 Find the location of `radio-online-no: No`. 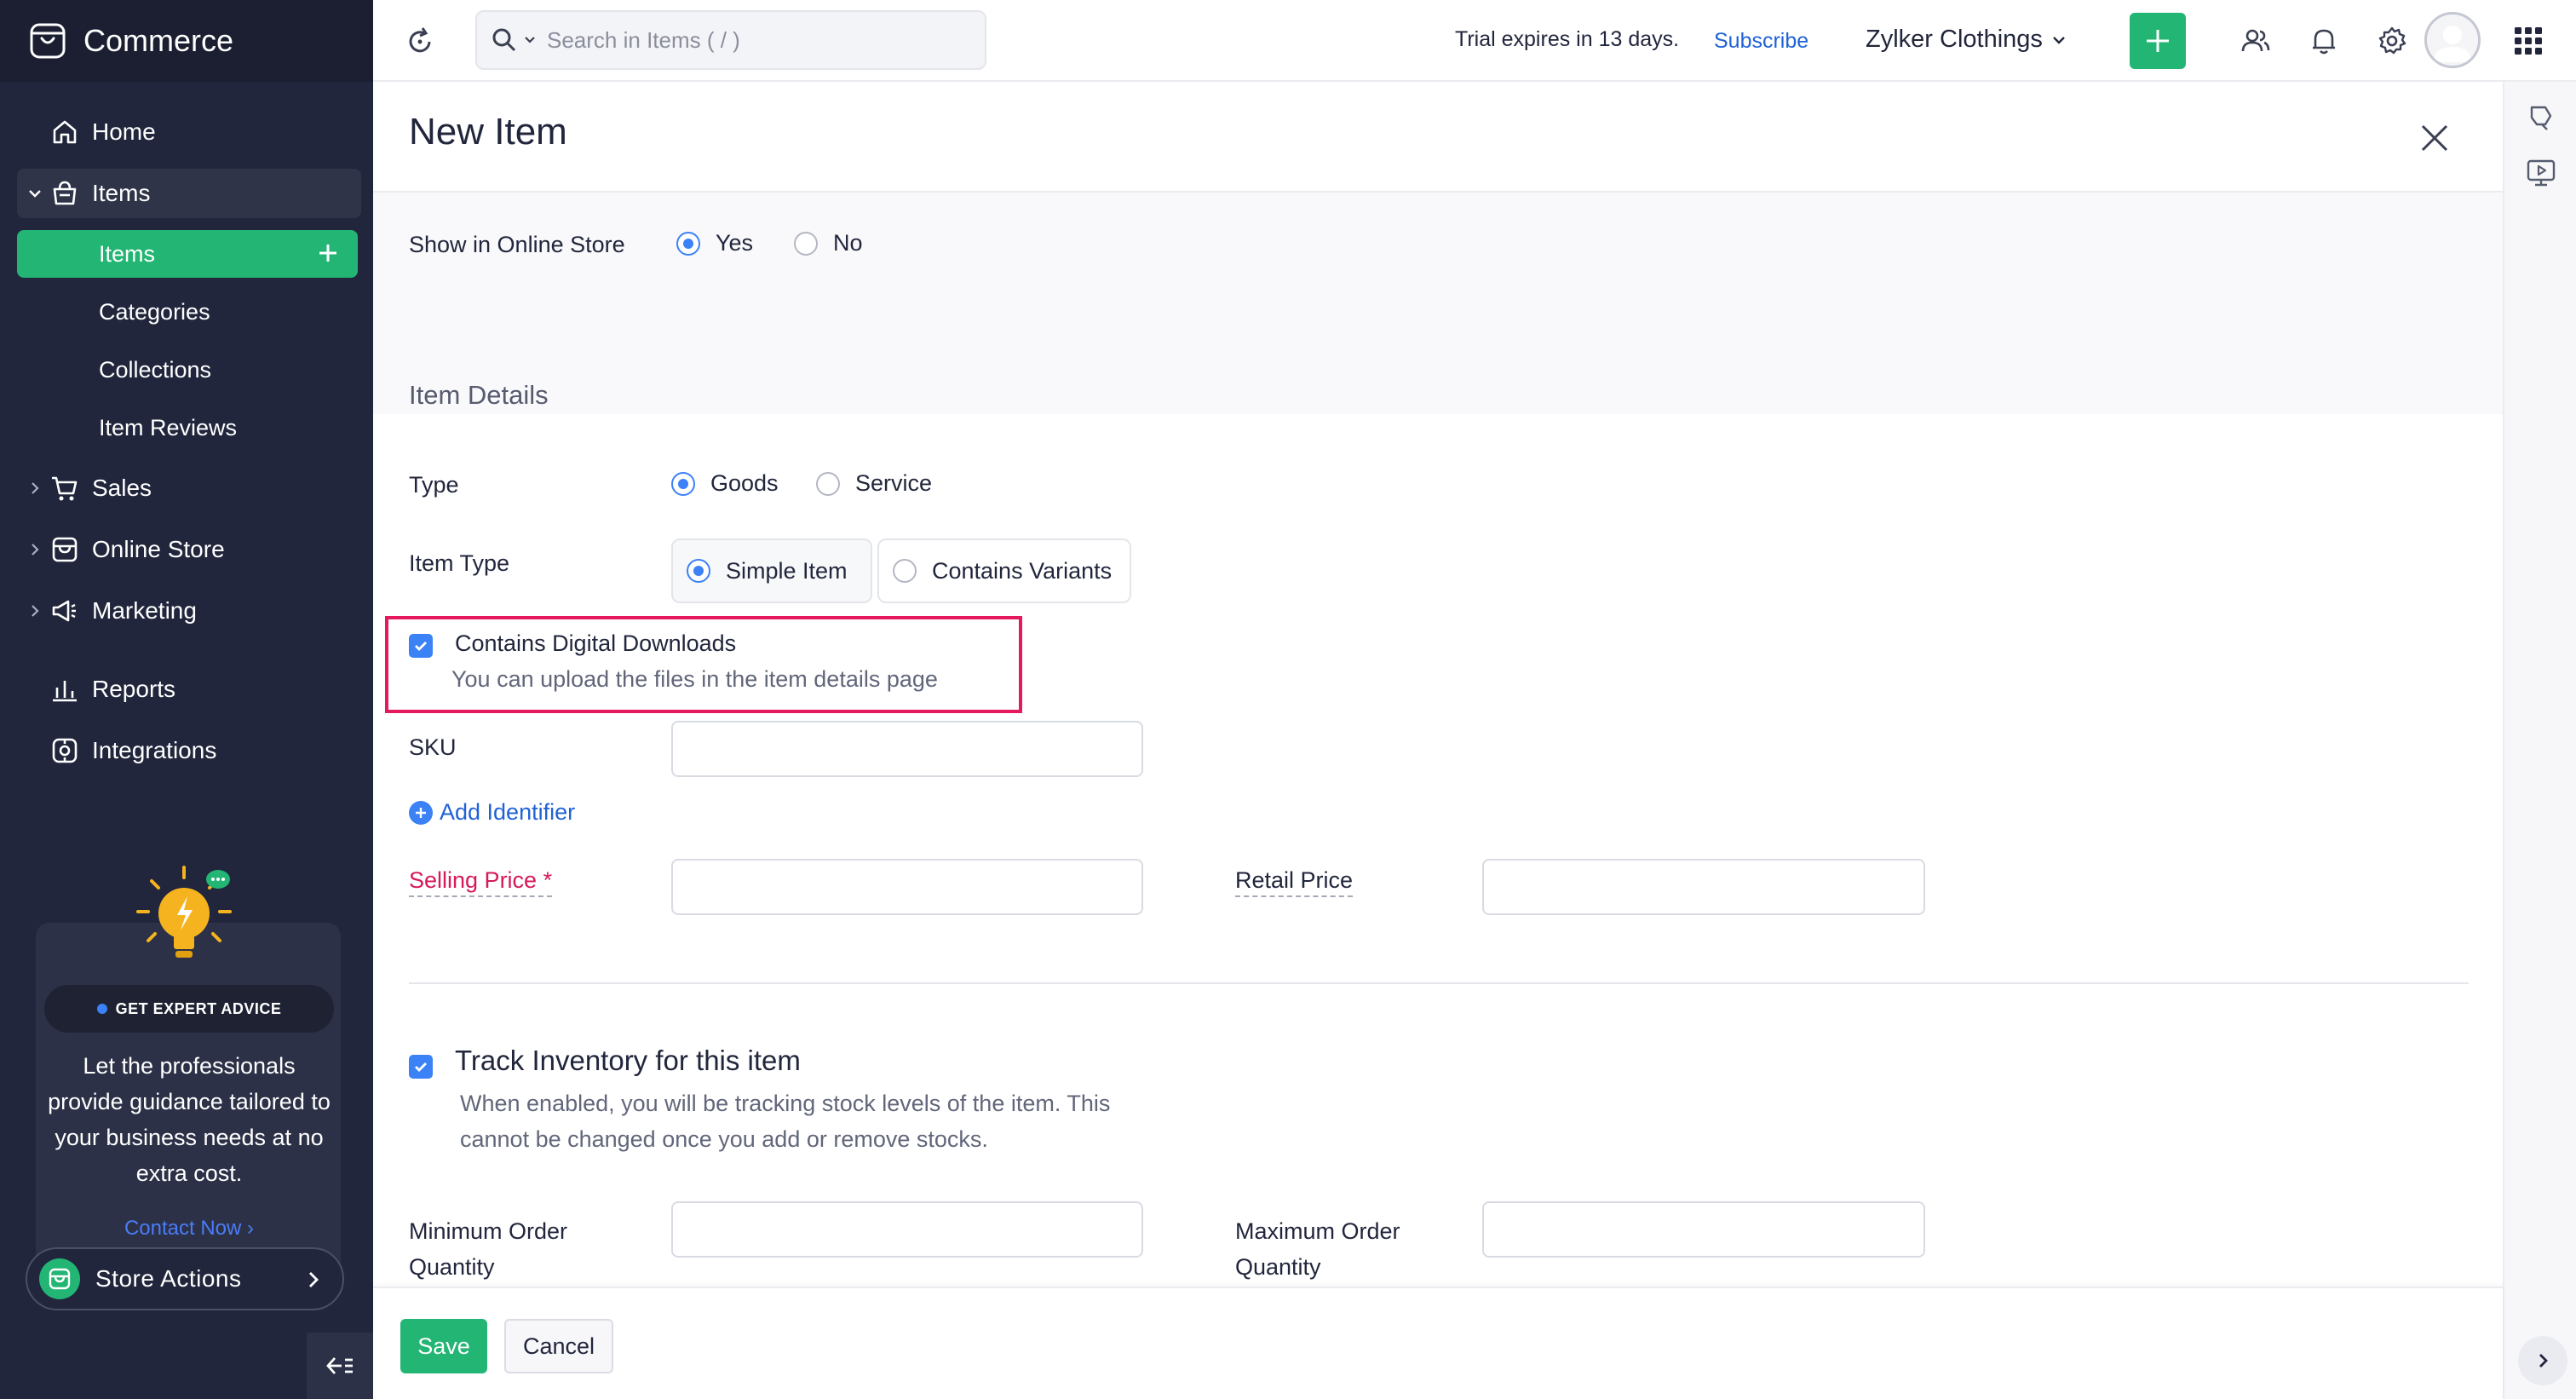

radio-online-no: No is located at coordinates (829, 243).